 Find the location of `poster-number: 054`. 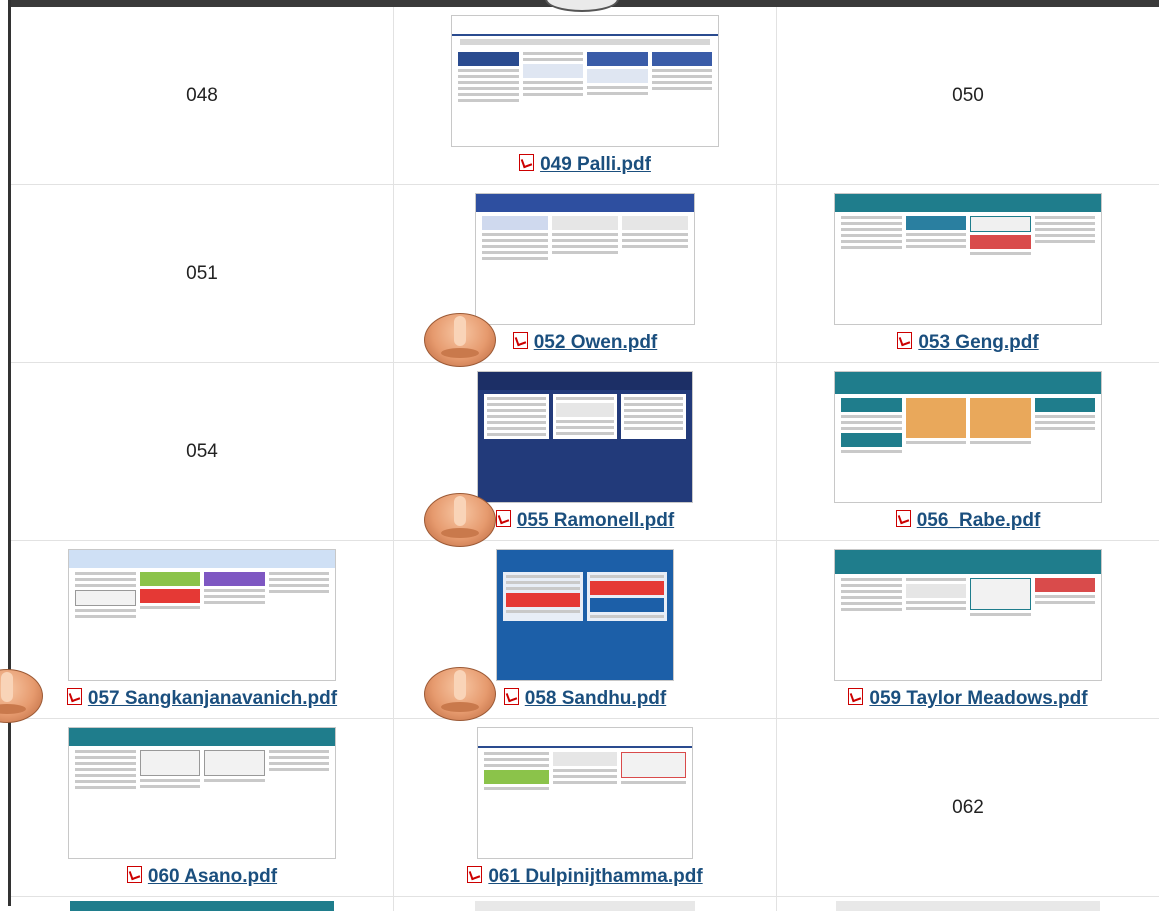

poster-number: 054 is located at coordinates (202, 451).